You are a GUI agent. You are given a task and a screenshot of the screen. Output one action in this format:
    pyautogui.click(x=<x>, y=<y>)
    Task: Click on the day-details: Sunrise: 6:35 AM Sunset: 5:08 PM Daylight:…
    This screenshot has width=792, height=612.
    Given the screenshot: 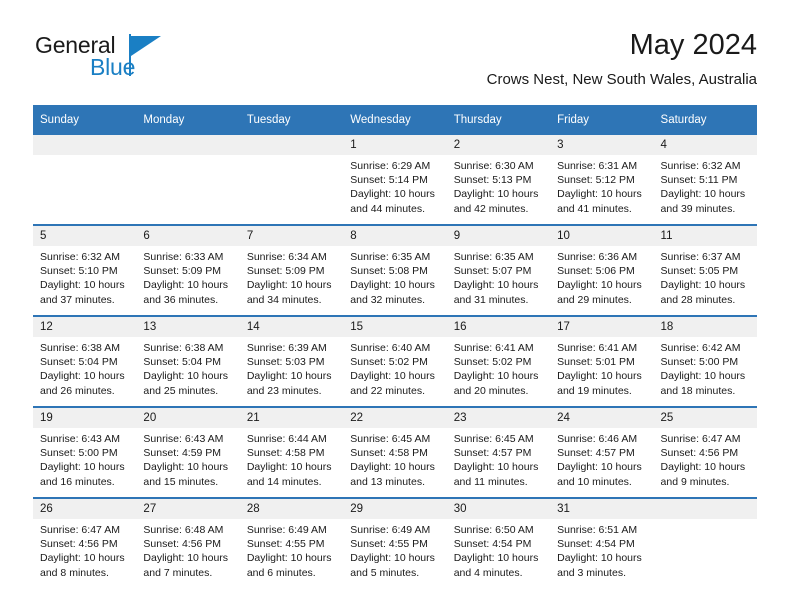 What is the action you would take?
    pyautogui.click(x=394, y=276)
    